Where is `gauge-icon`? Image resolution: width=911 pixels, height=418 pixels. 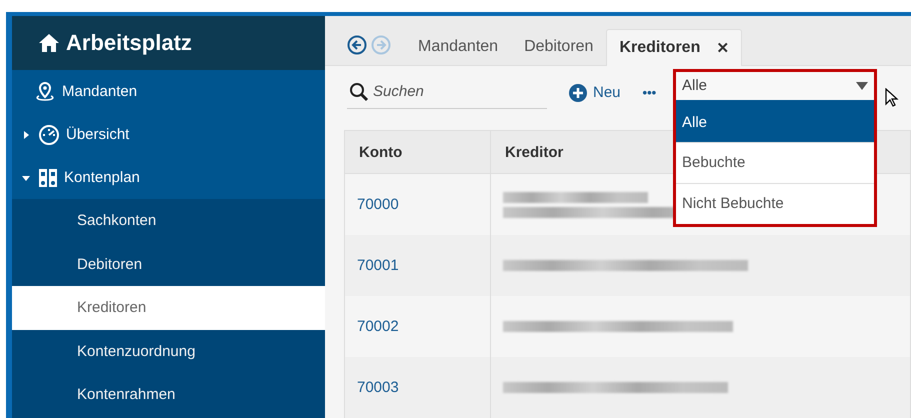 gauge-icon is located at coordinates (49, 135).